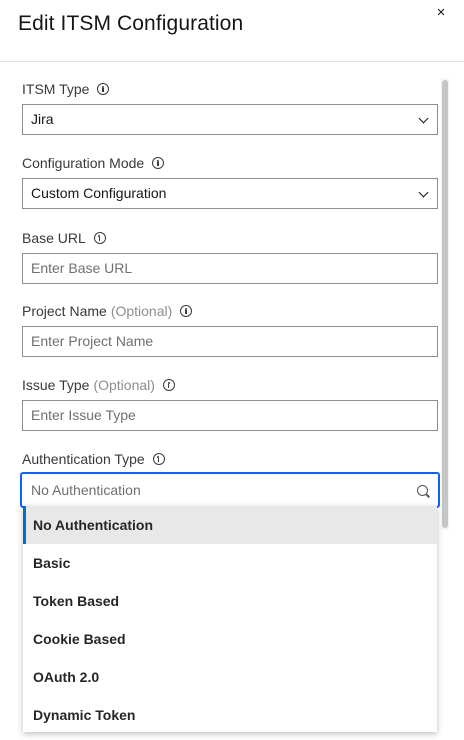  I want to click on project-name-input: Enter Project Name, so click(230, 341).